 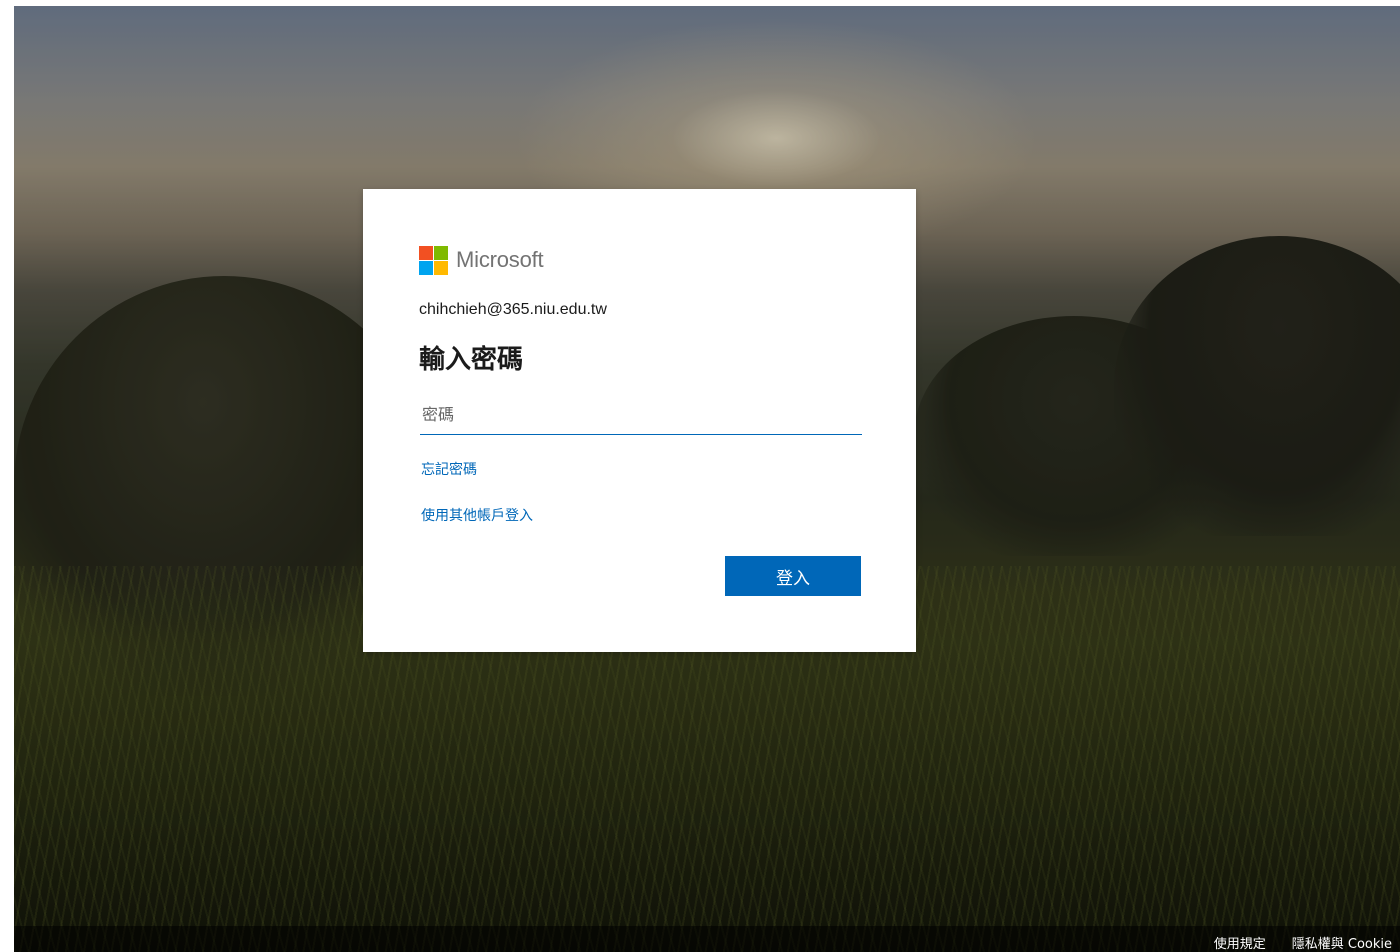 I want to click on sign-in-button: 登入, so click(x=793, y=576).